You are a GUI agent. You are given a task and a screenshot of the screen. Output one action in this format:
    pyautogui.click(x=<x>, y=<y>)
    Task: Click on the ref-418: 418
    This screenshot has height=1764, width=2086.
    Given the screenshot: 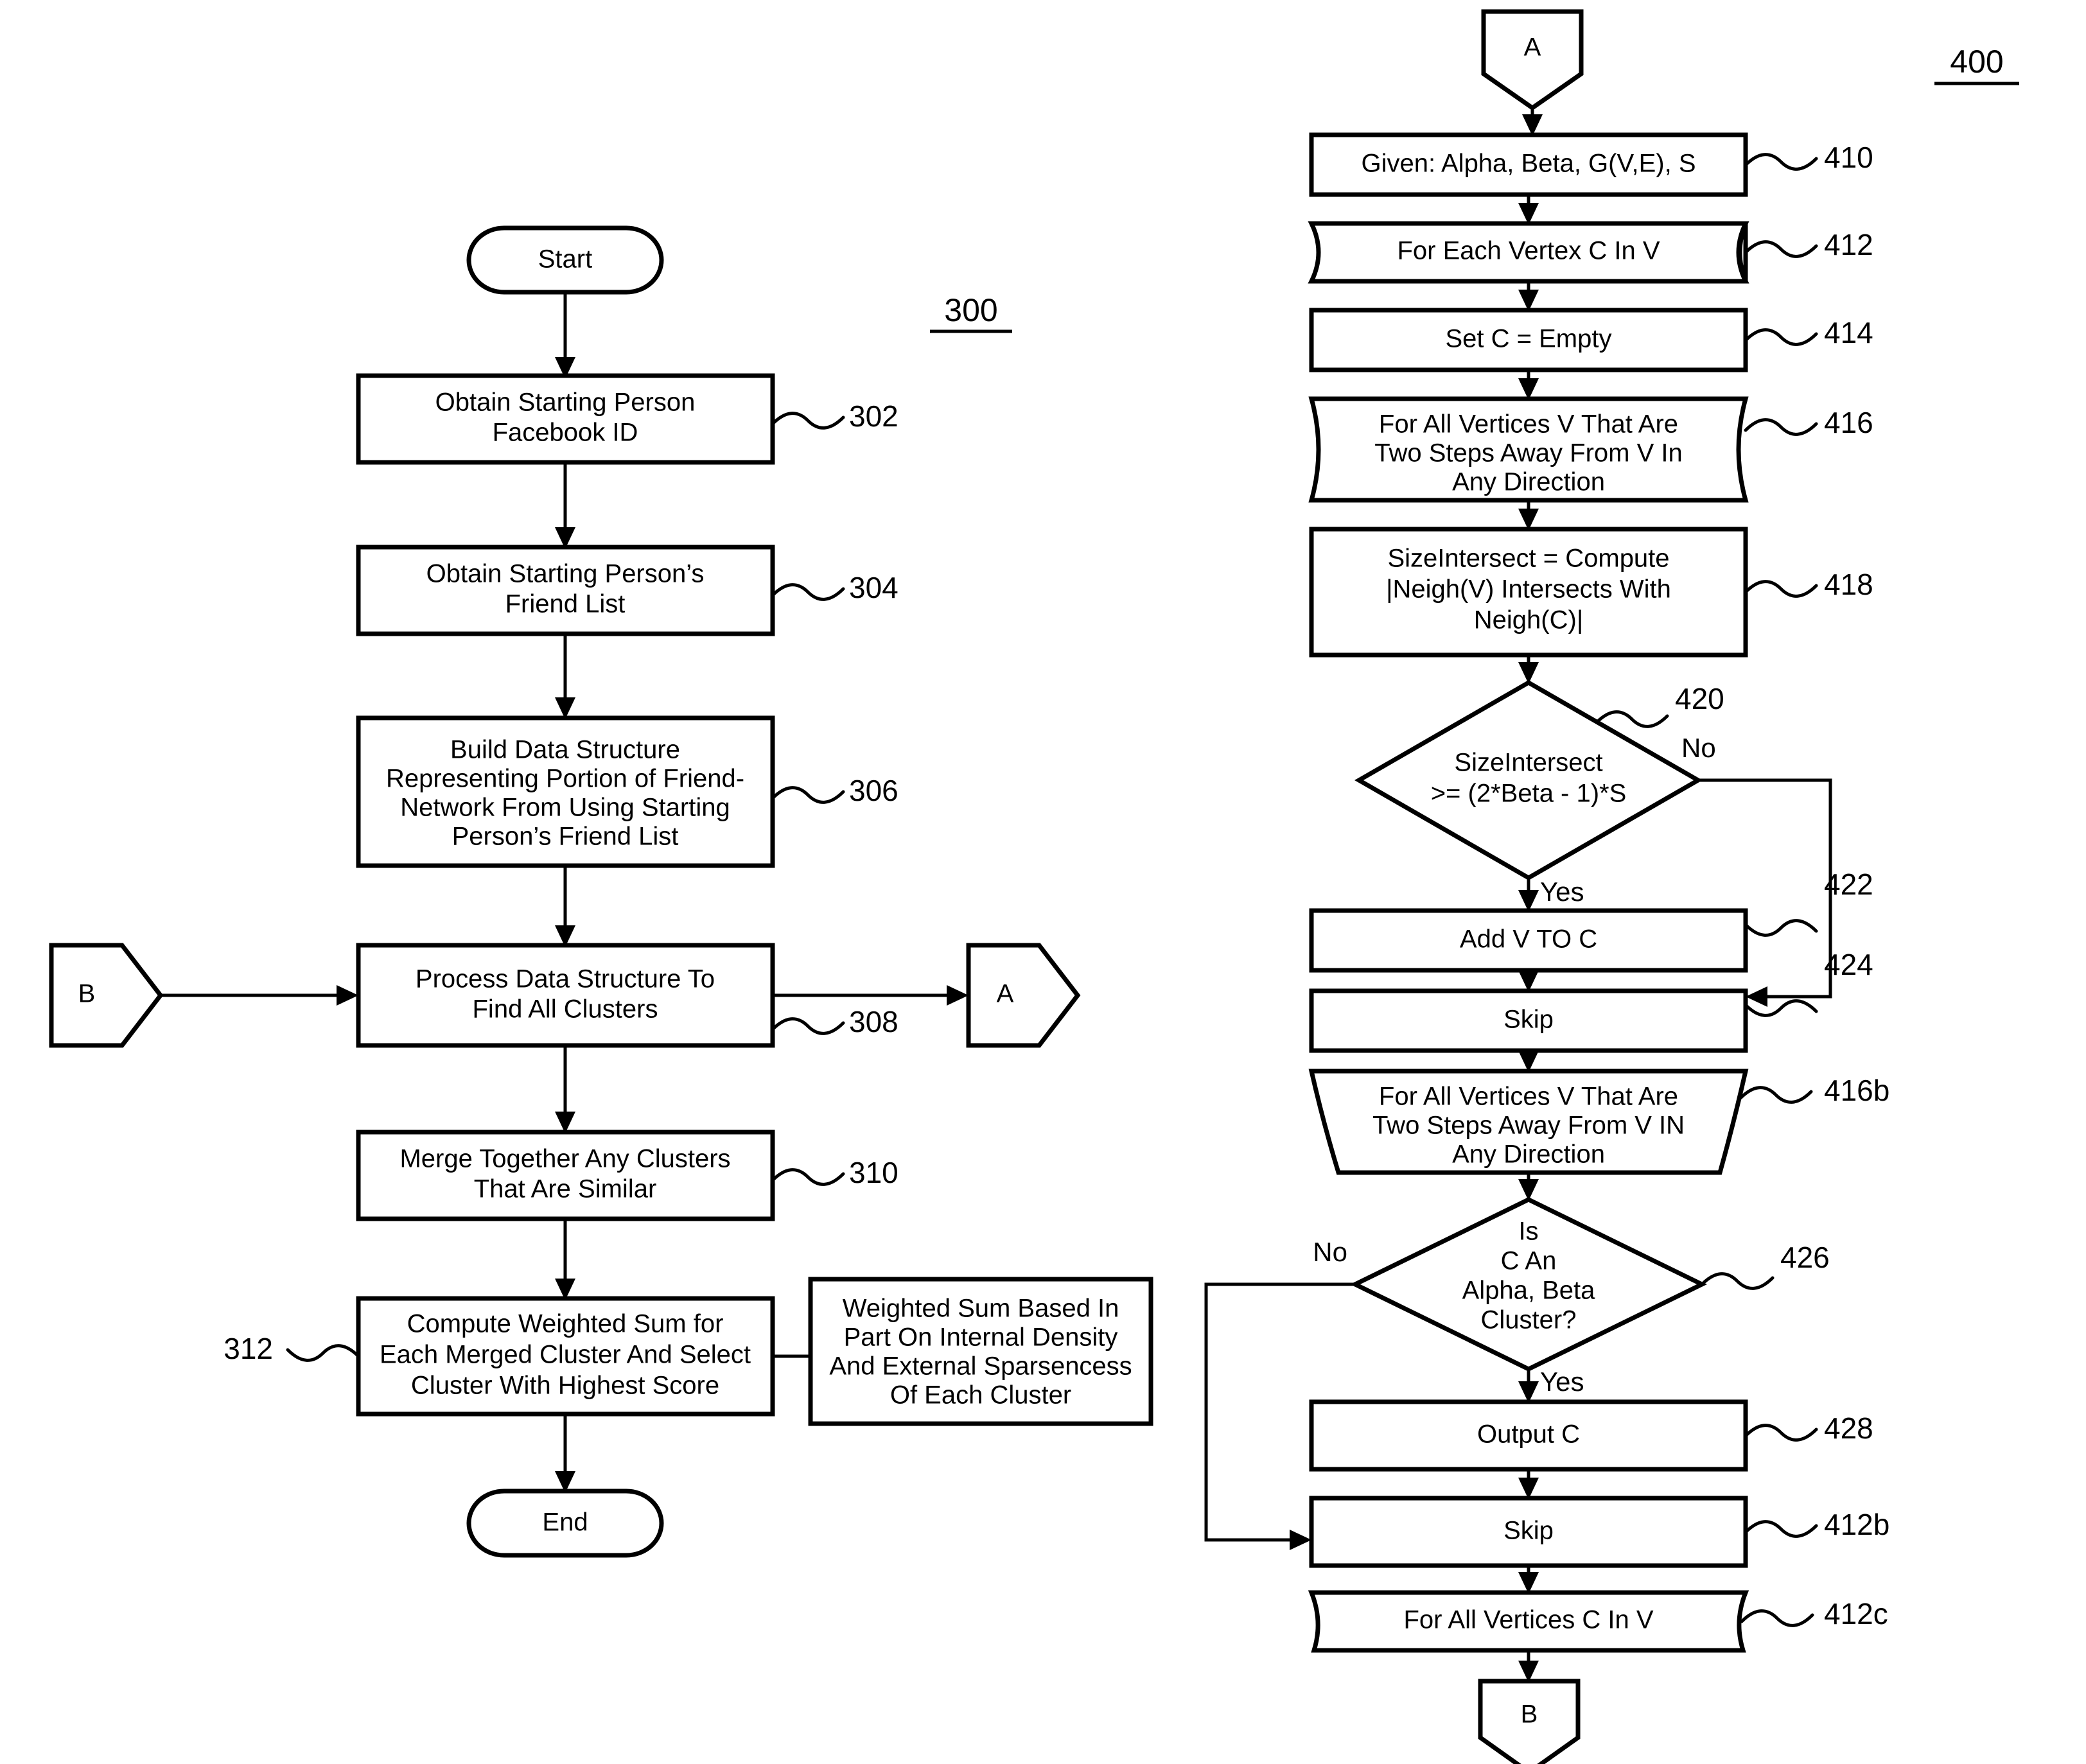 What is the action you would take?
    pyautogui.click(x=1809, y=584)
    